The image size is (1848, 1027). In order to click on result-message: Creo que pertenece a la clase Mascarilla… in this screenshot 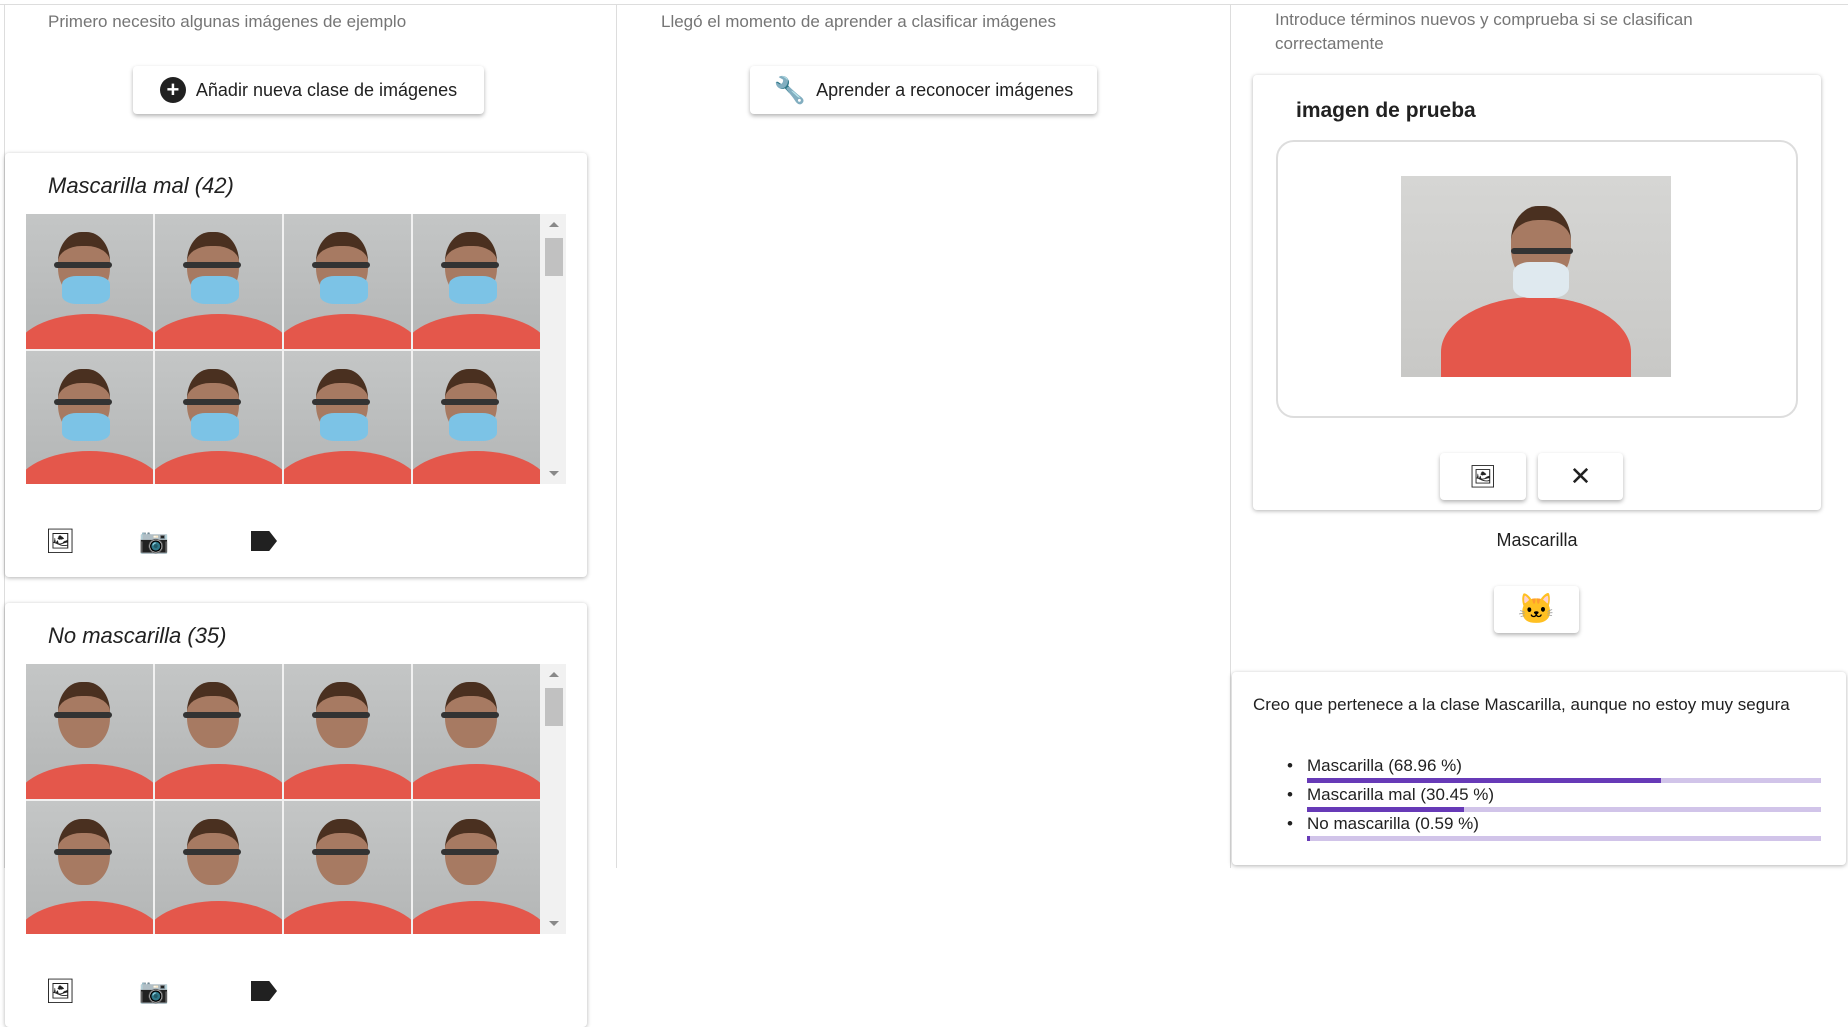, I will do `click(1521, 704)`.